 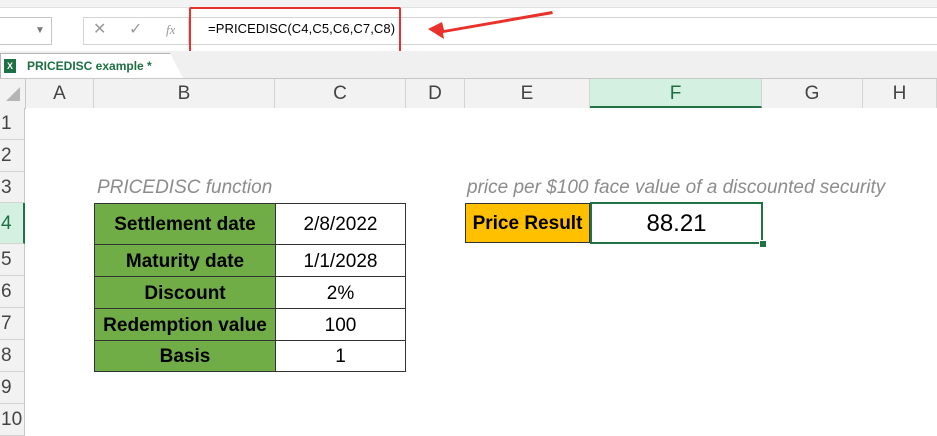 What do you see at coordinates (763, 244) in the screenshot?
I see `fill-handle` at bounding box center [763, 244].